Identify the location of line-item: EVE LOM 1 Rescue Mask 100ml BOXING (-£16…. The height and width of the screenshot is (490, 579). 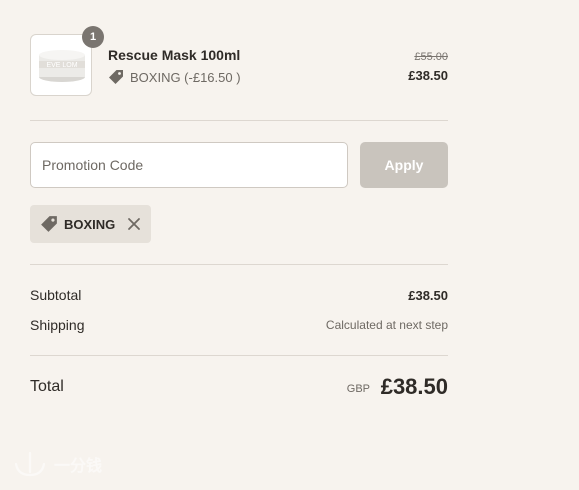
(239, 62).